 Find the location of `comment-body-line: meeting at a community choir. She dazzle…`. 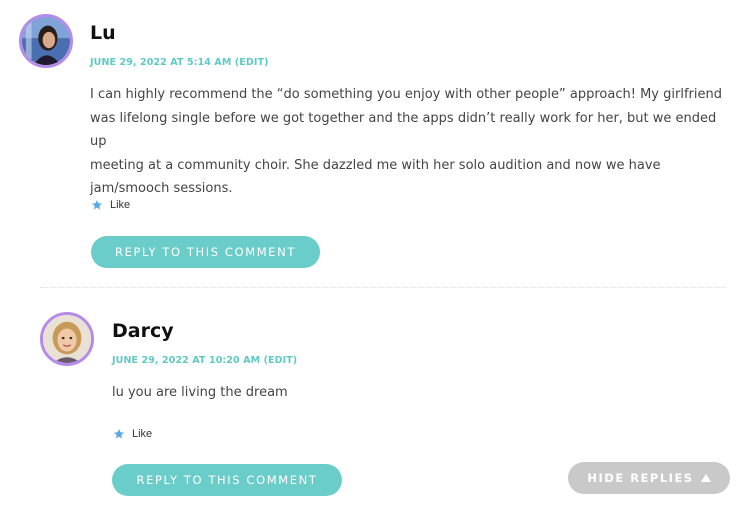

comment-body-line: meeting at a community choir. She dazzle… is located at coordinates (375, 165).